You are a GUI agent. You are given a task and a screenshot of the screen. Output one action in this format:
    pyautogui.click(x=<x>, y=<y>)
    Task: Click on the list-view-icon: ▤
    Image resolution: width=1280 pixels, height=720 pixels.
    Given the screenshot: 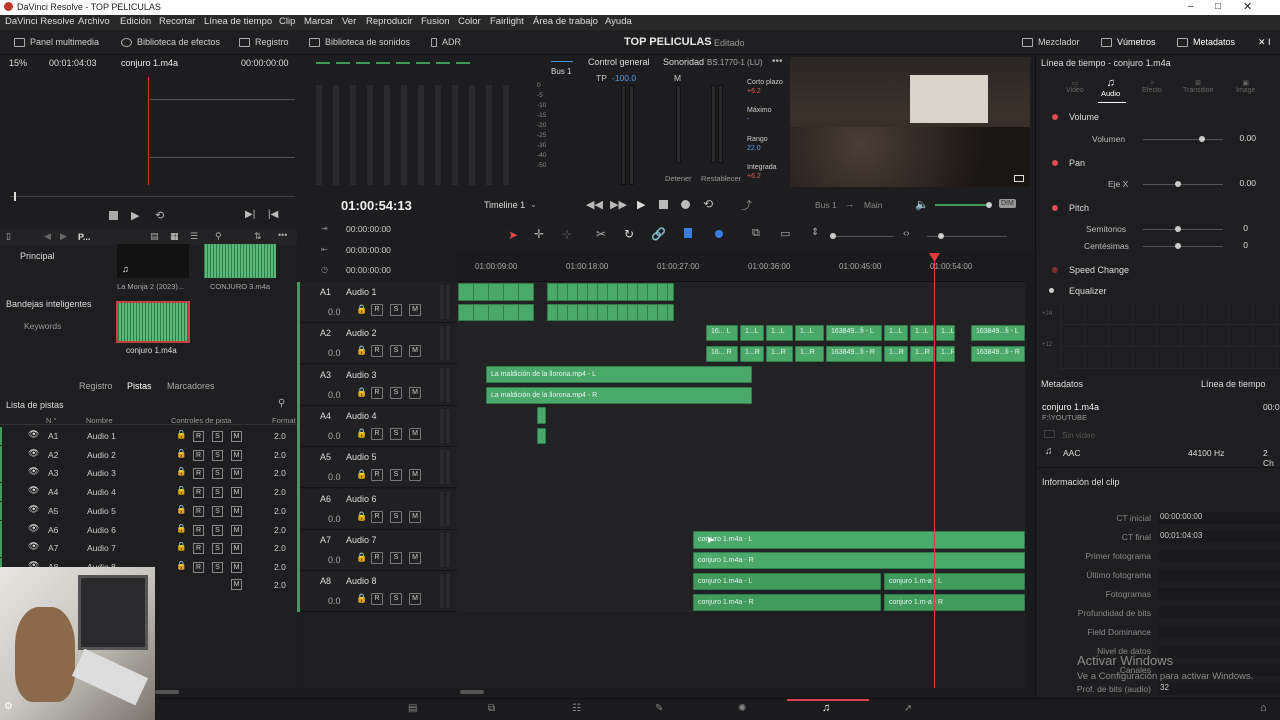 What is the action you would take?
    pyautogui.click(x=154, y=236)
    